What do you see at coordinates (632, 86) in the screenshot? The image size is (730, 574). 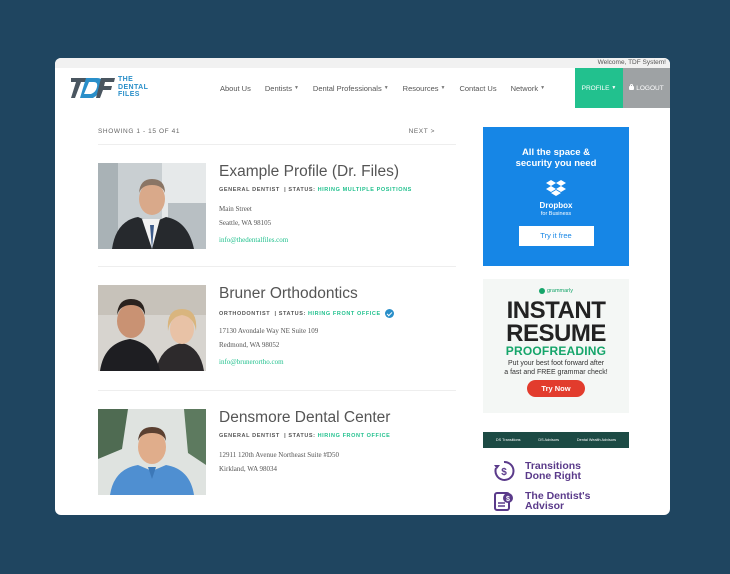 I see `lock-icon` at bounding box center [632, 86].